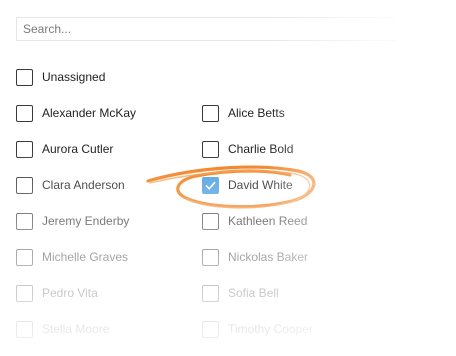 The height and width of the screenshot is (356, 456). Describe the element at coordinates (24, 293) in the screenshot. I see `checkbox-pedro-vita` at that location.